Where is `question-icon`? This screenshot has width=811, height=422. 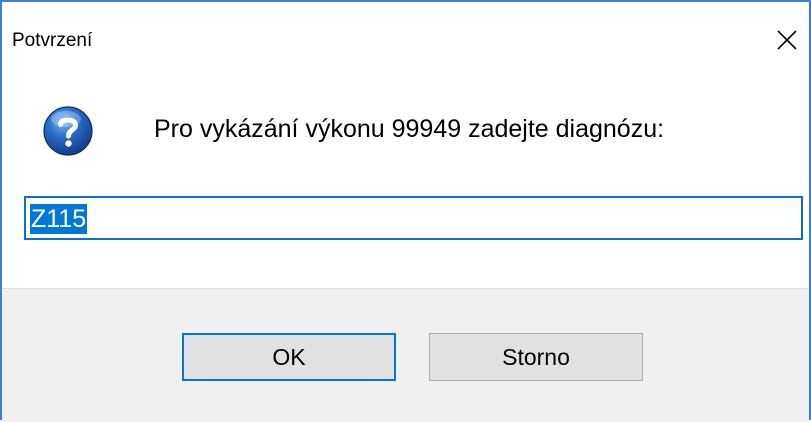 question-icon is located at coordinates (68, 131).